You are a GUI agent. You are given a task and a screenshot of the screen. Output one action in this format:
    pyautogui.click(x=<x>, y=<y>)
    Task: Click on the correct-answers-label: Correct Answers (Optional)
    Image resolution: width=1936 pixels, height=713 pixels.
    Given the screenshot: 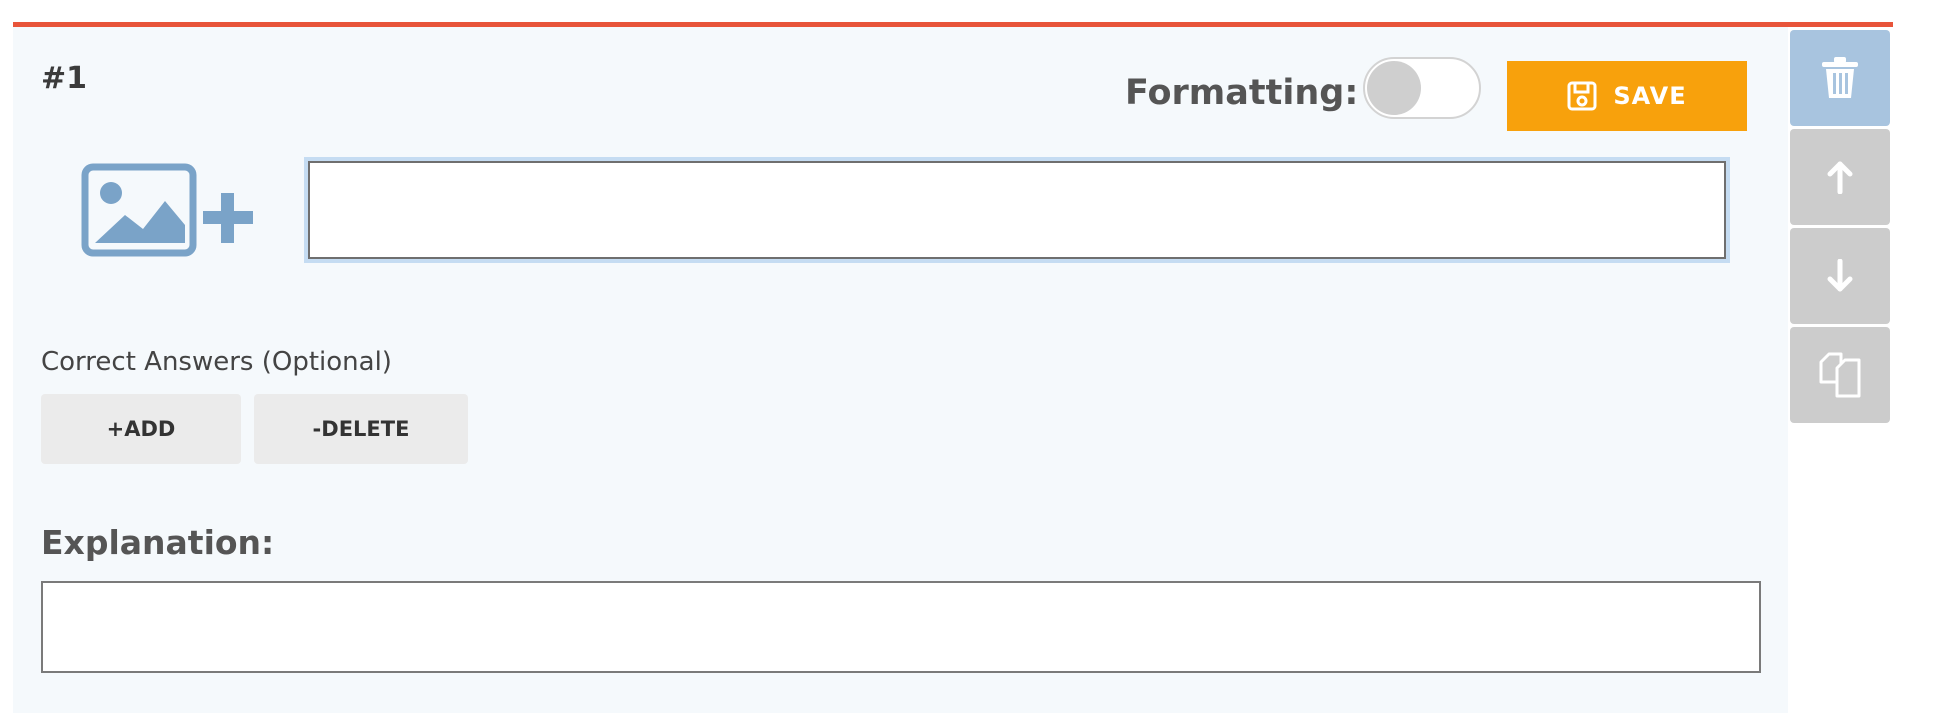 What is the action you would take?
    pyautogui.click(x=216, y=362)
    